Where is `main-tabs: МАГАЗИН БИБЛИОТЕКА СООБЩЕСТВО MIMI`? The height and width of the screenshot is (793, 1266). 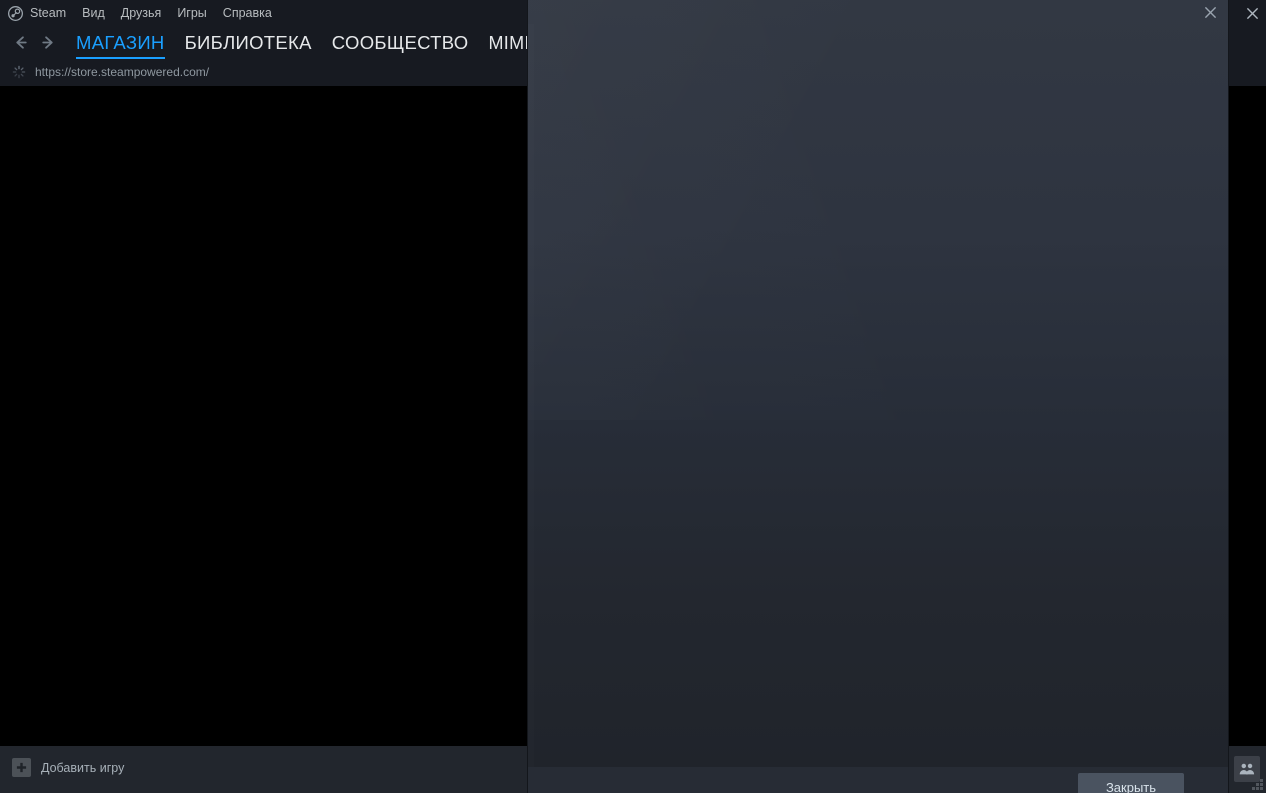
main-tabs: МАГАЗИН БИБЛИОТЕКА СООБЩЕСТВО MIMI is located at coordinates (303, 42).